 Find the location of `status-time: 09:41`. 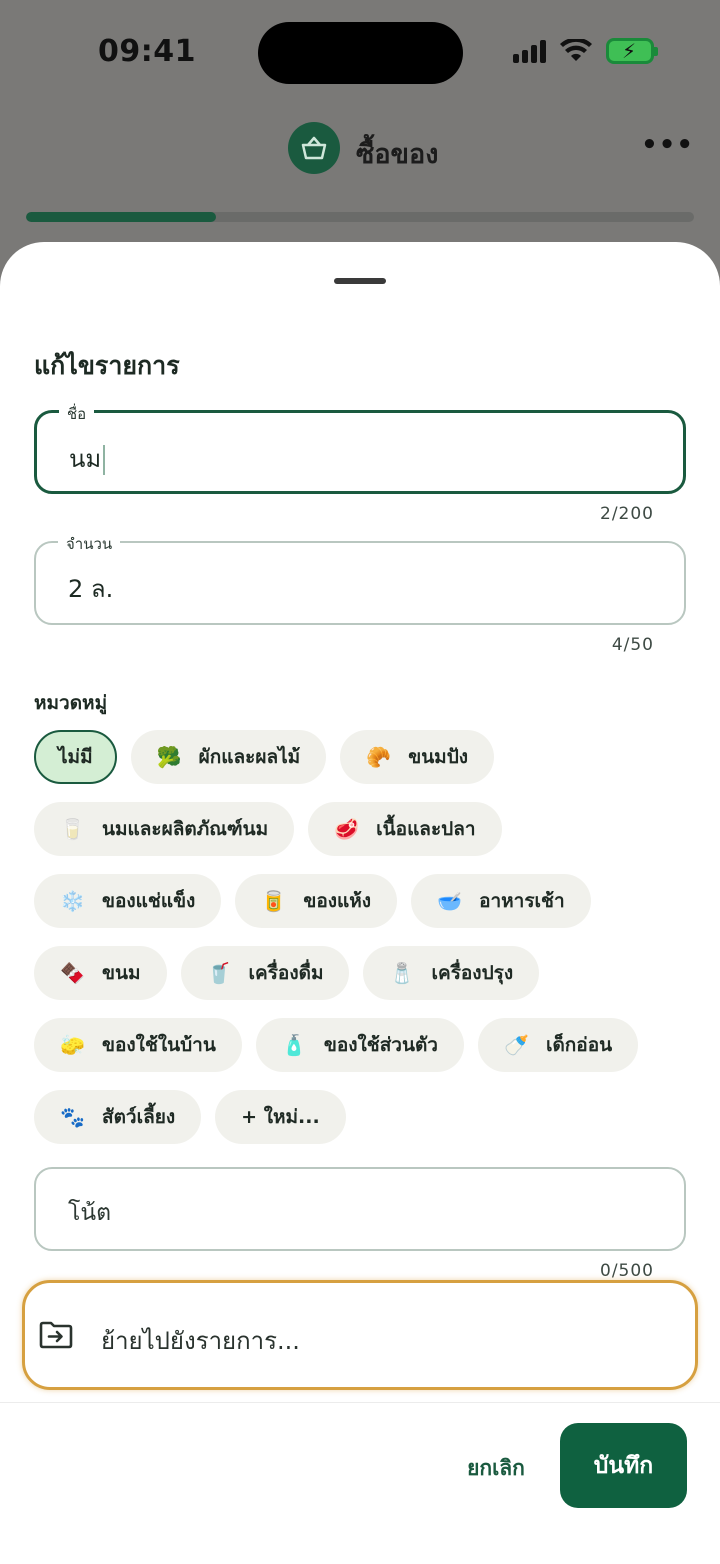

status-time: 09:41 is located at coordinates (147, 51).